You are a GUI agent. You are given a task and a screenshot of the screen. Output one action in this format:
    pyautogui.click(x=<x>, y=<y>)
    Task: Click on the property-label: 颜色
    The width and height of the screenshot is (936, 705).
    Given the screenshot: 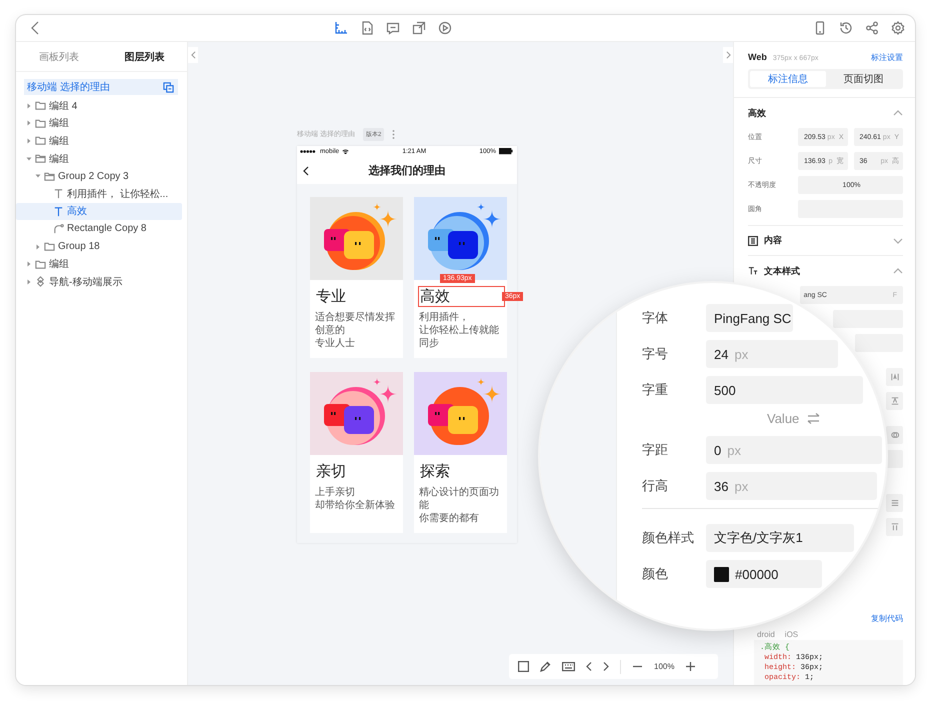 What is the action you would take?
    pyautogui.click(x=655, y=574)
    